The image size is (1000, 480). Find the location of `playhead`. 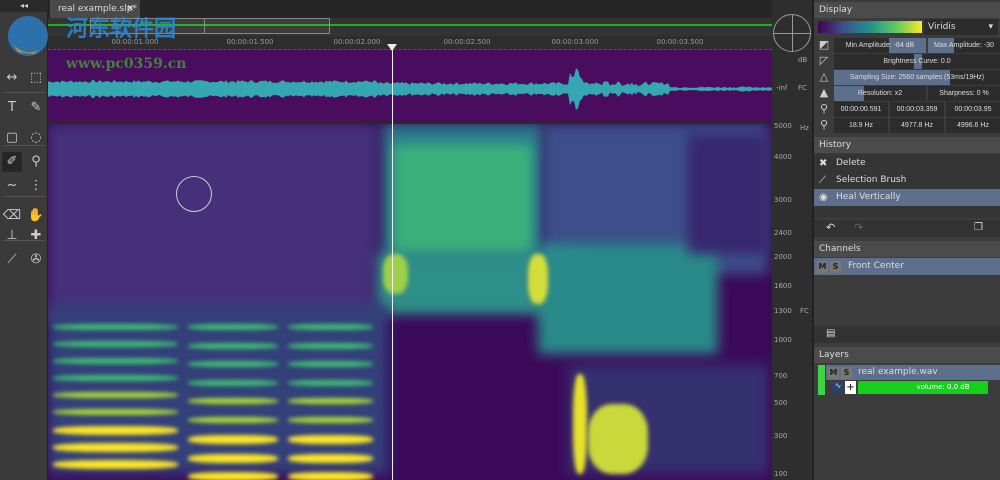

playhead is located at coordinates (392, 262).